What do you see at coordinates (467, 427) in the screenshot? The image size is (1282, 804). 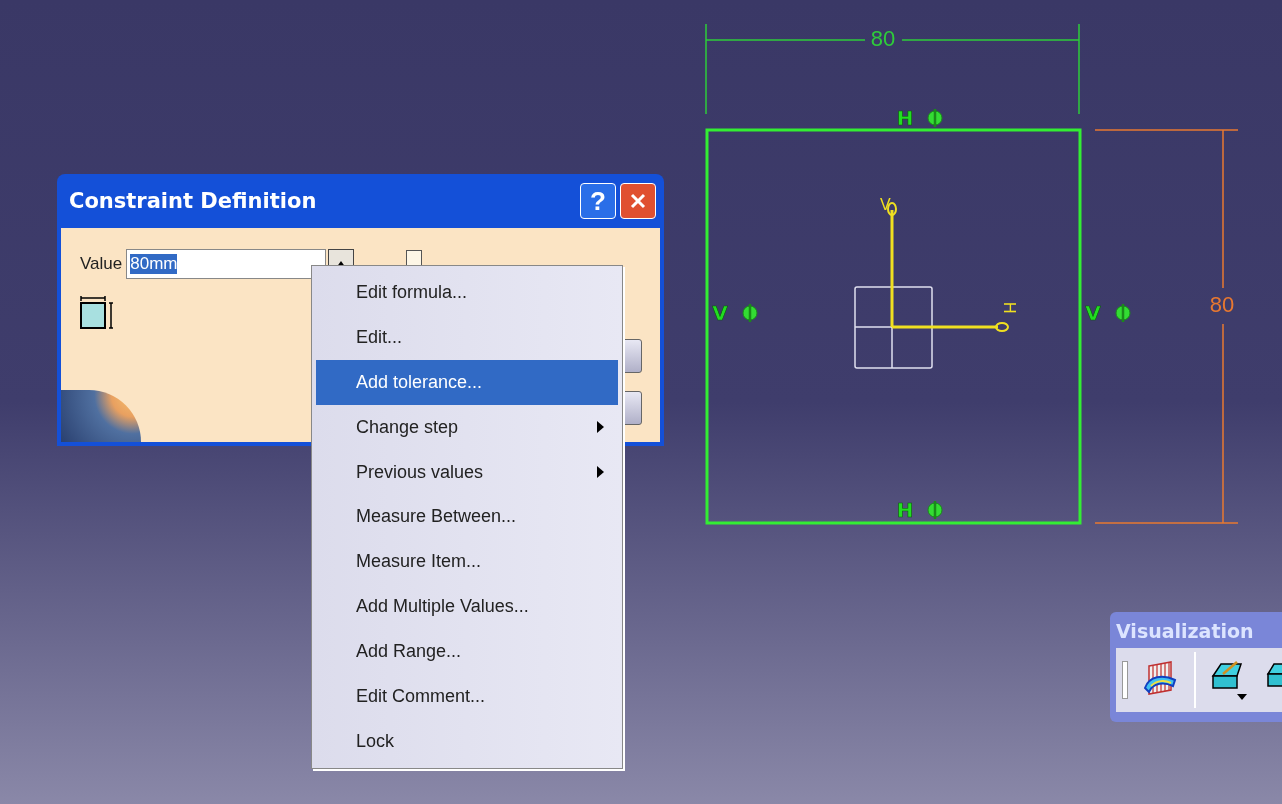 I see `menu-item: Change step` at bounding box center [467, 427].